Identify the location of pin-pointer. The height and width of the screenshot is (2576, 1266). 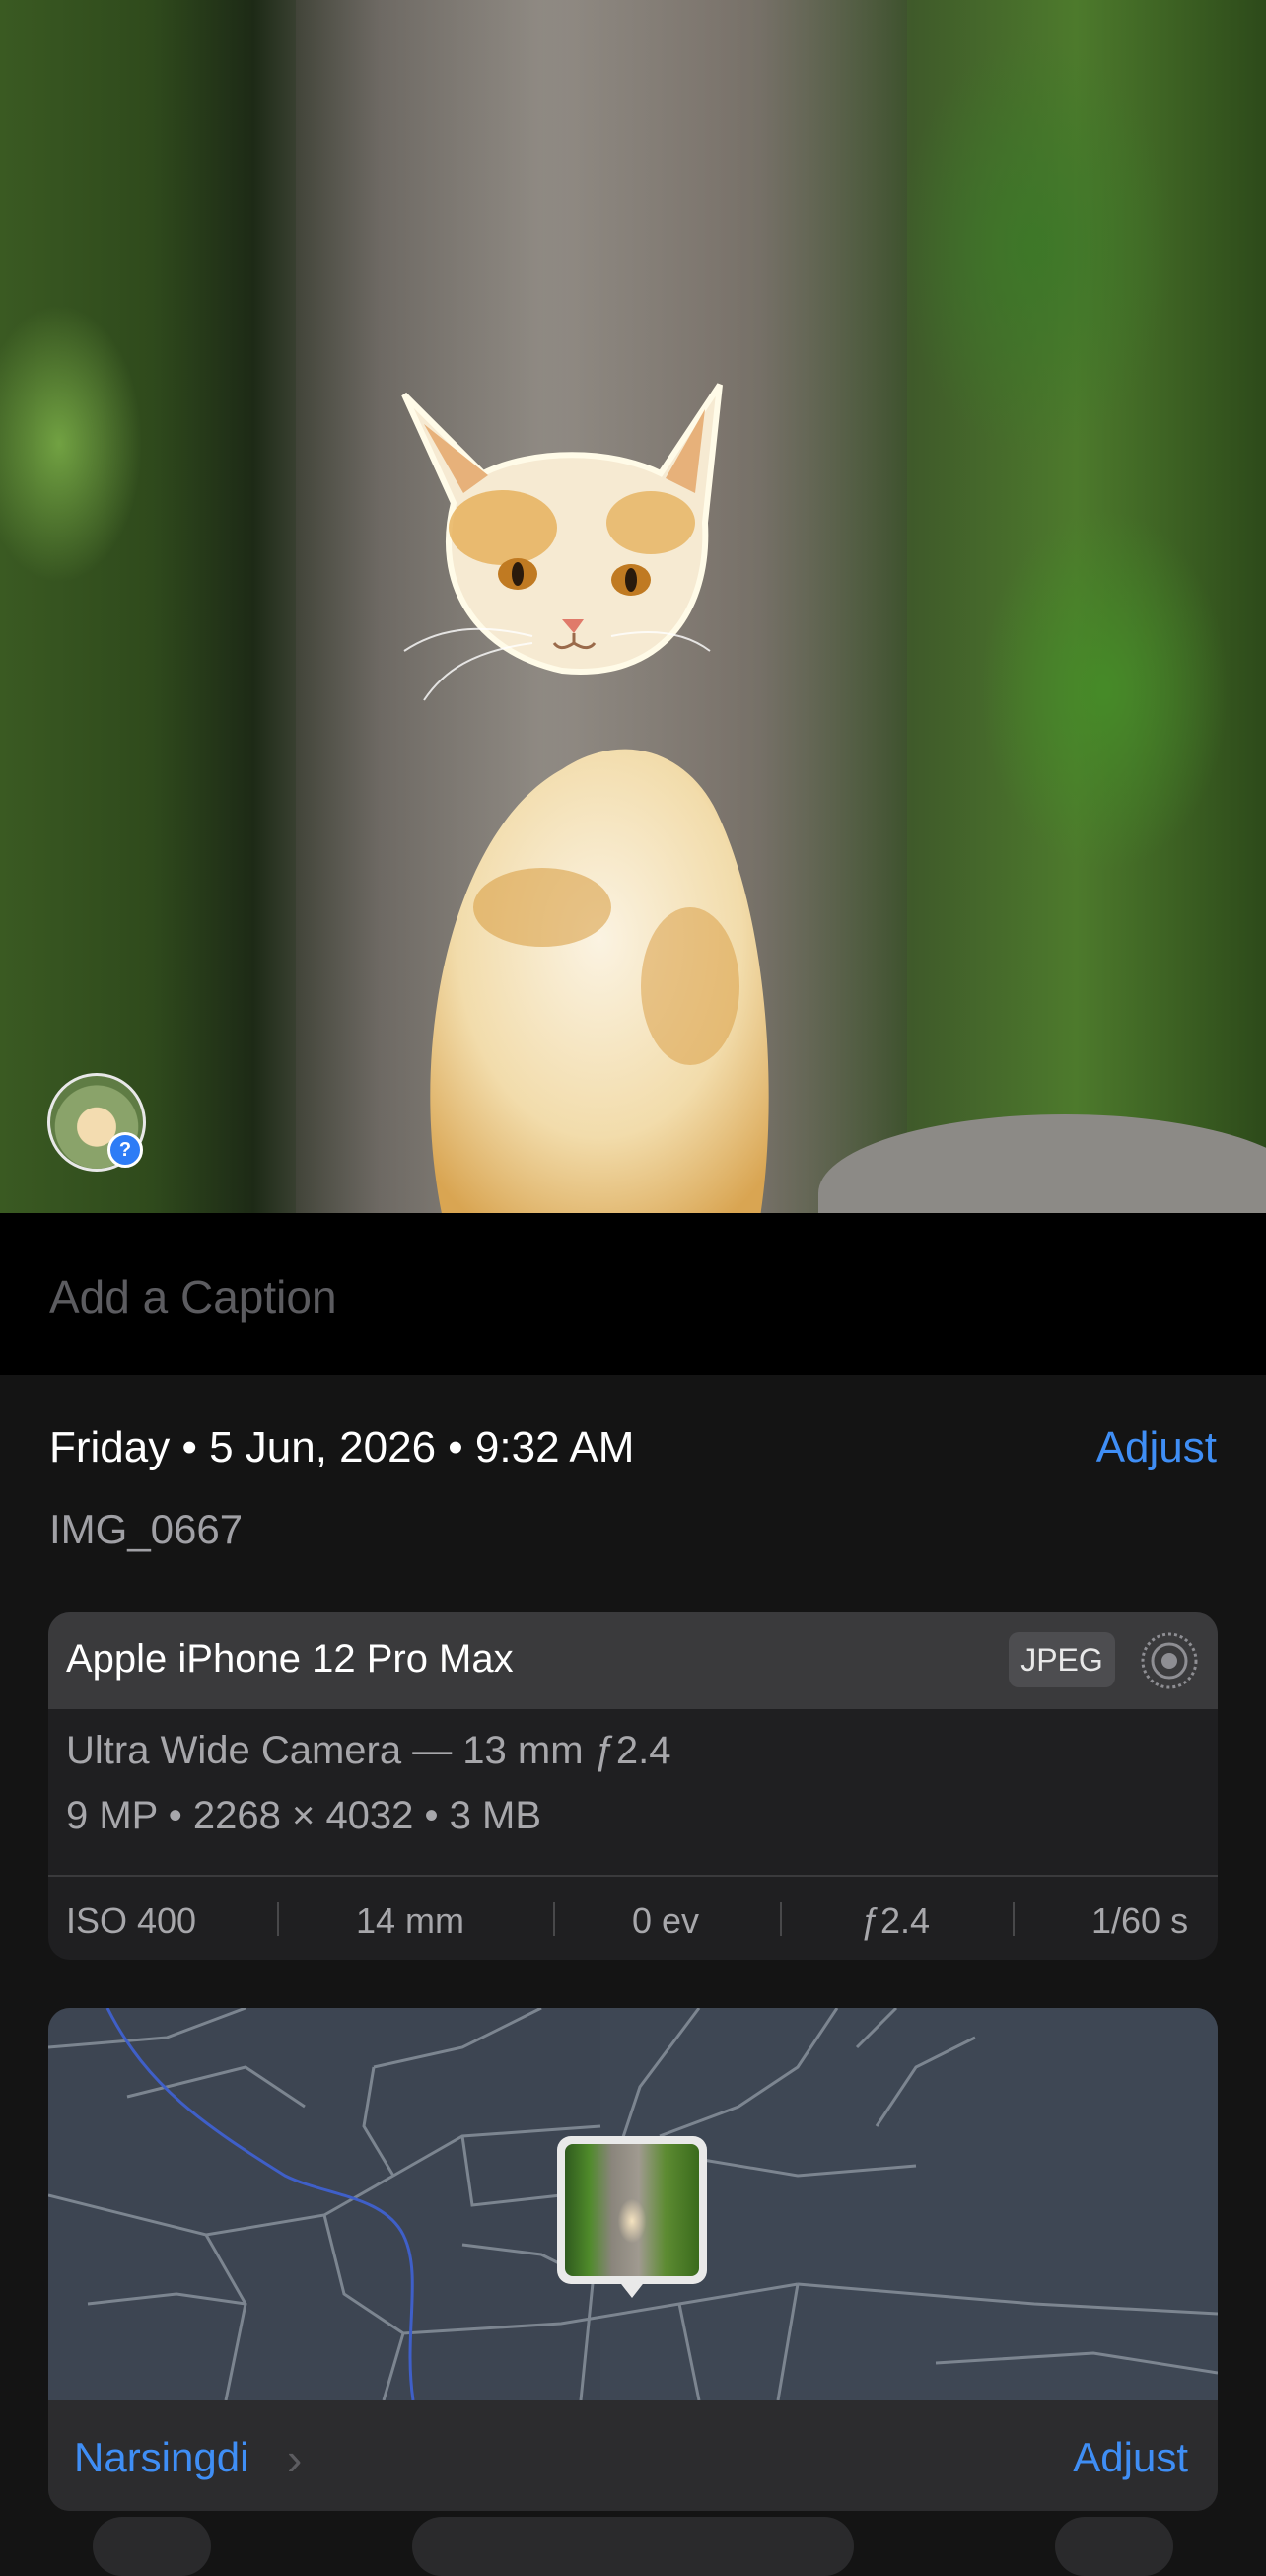
(632, 2289).